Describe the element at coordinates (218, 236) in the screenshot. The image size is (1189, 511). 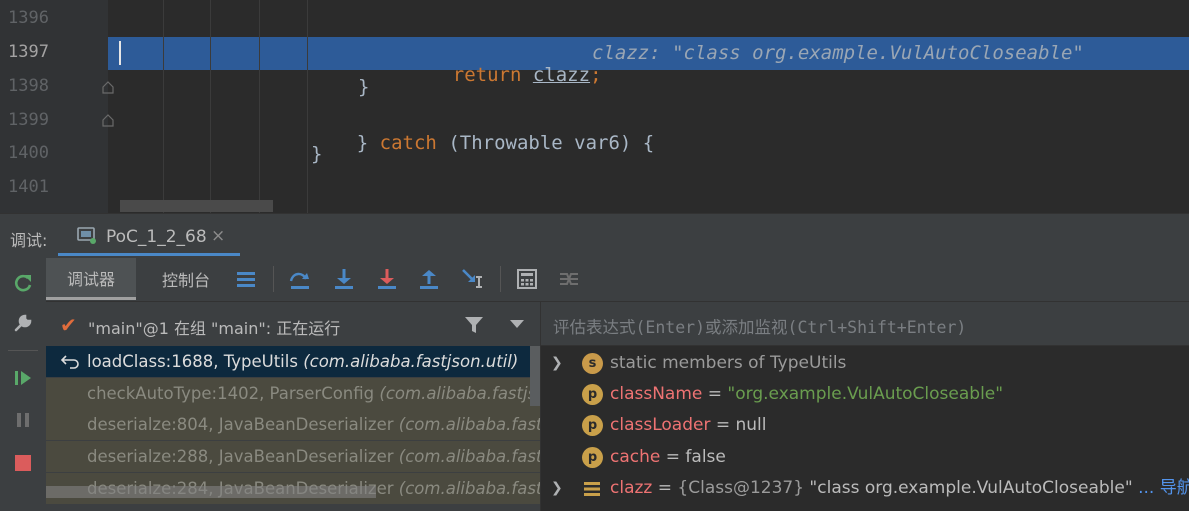
I see `close-tab-icon: ×` at that location.